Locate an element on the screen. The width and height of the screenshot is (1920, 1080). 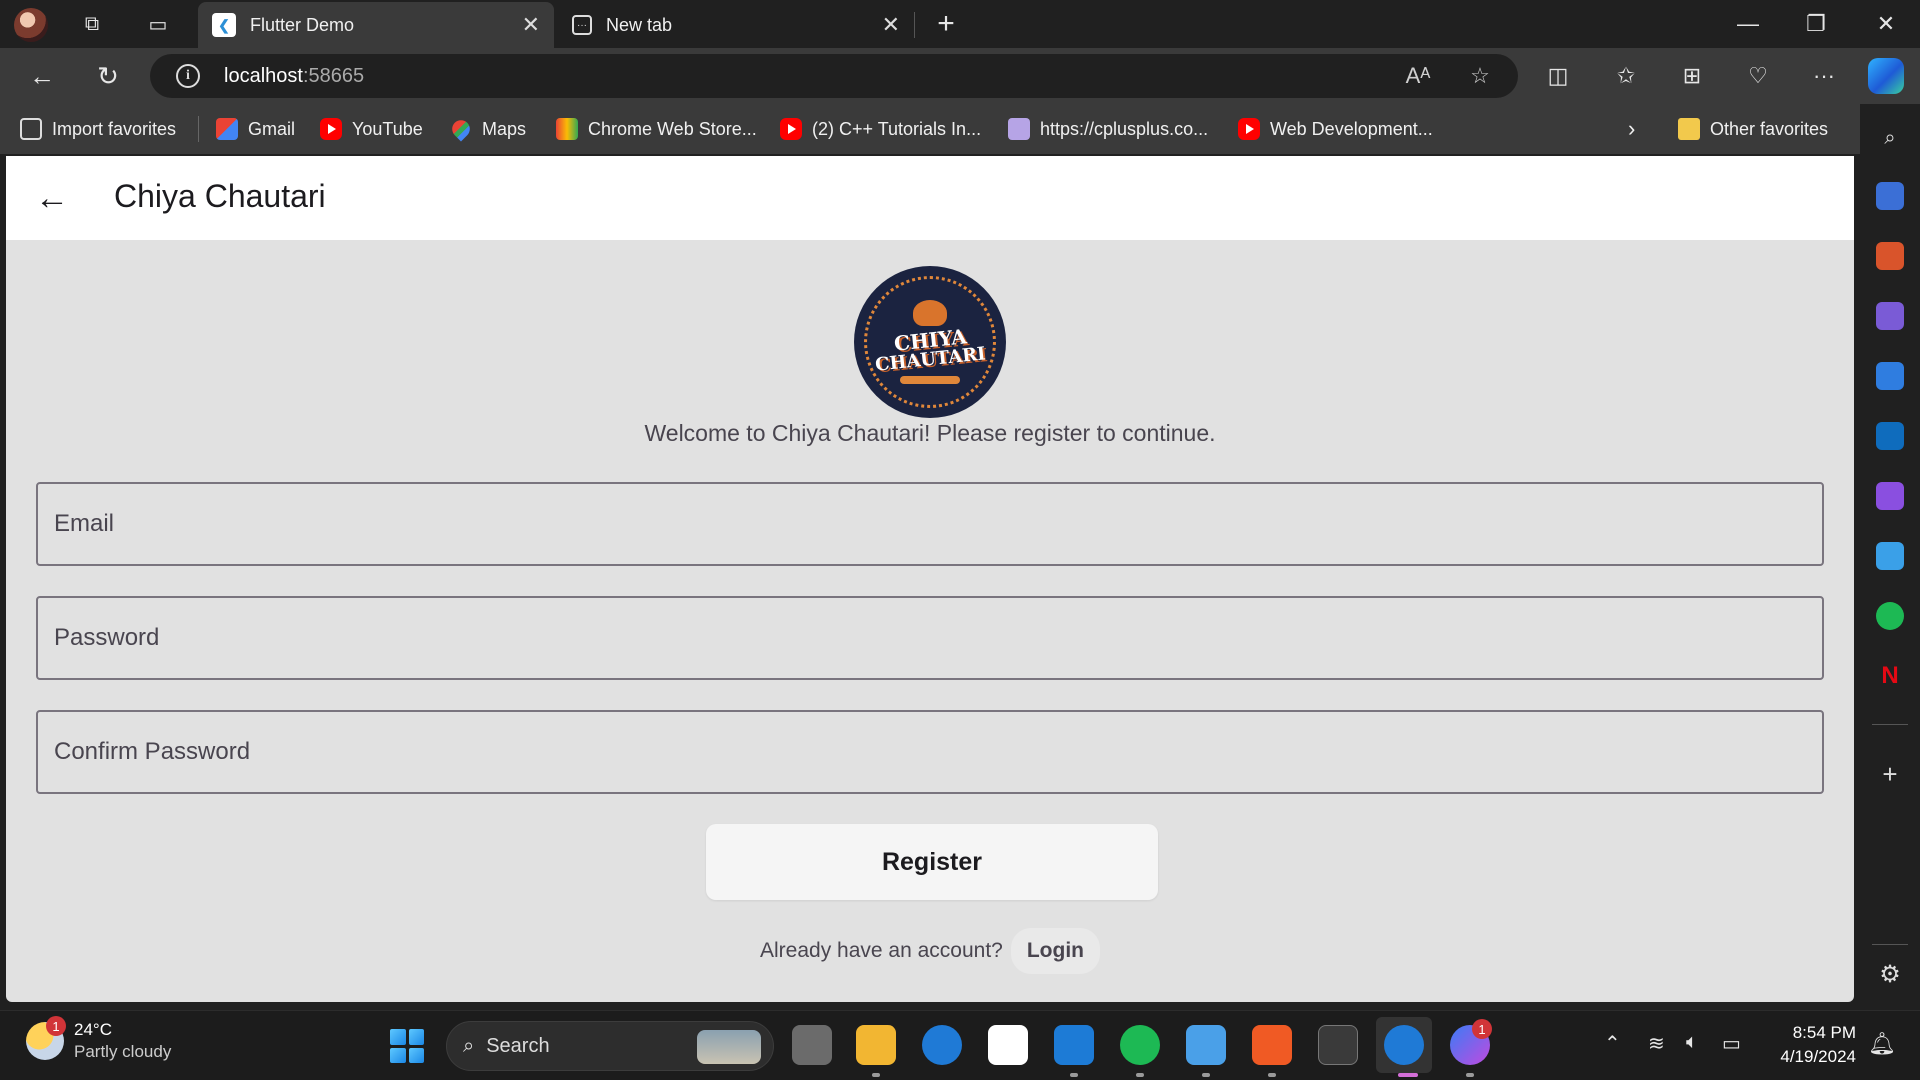
notepad-icon is located at coordinates (1206, 1045).